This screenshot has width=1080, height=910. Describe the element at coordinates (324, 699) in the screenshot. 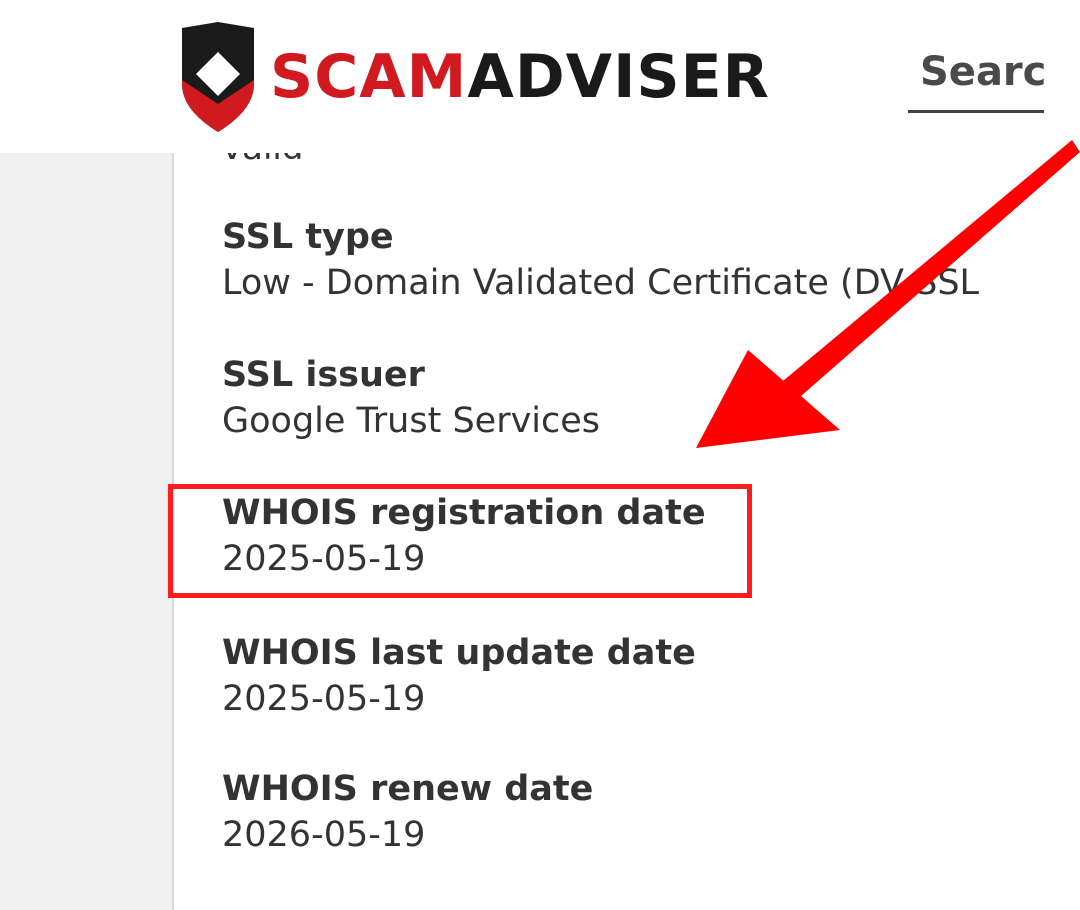

I see `detail-value: 2025-05-19` at that location.